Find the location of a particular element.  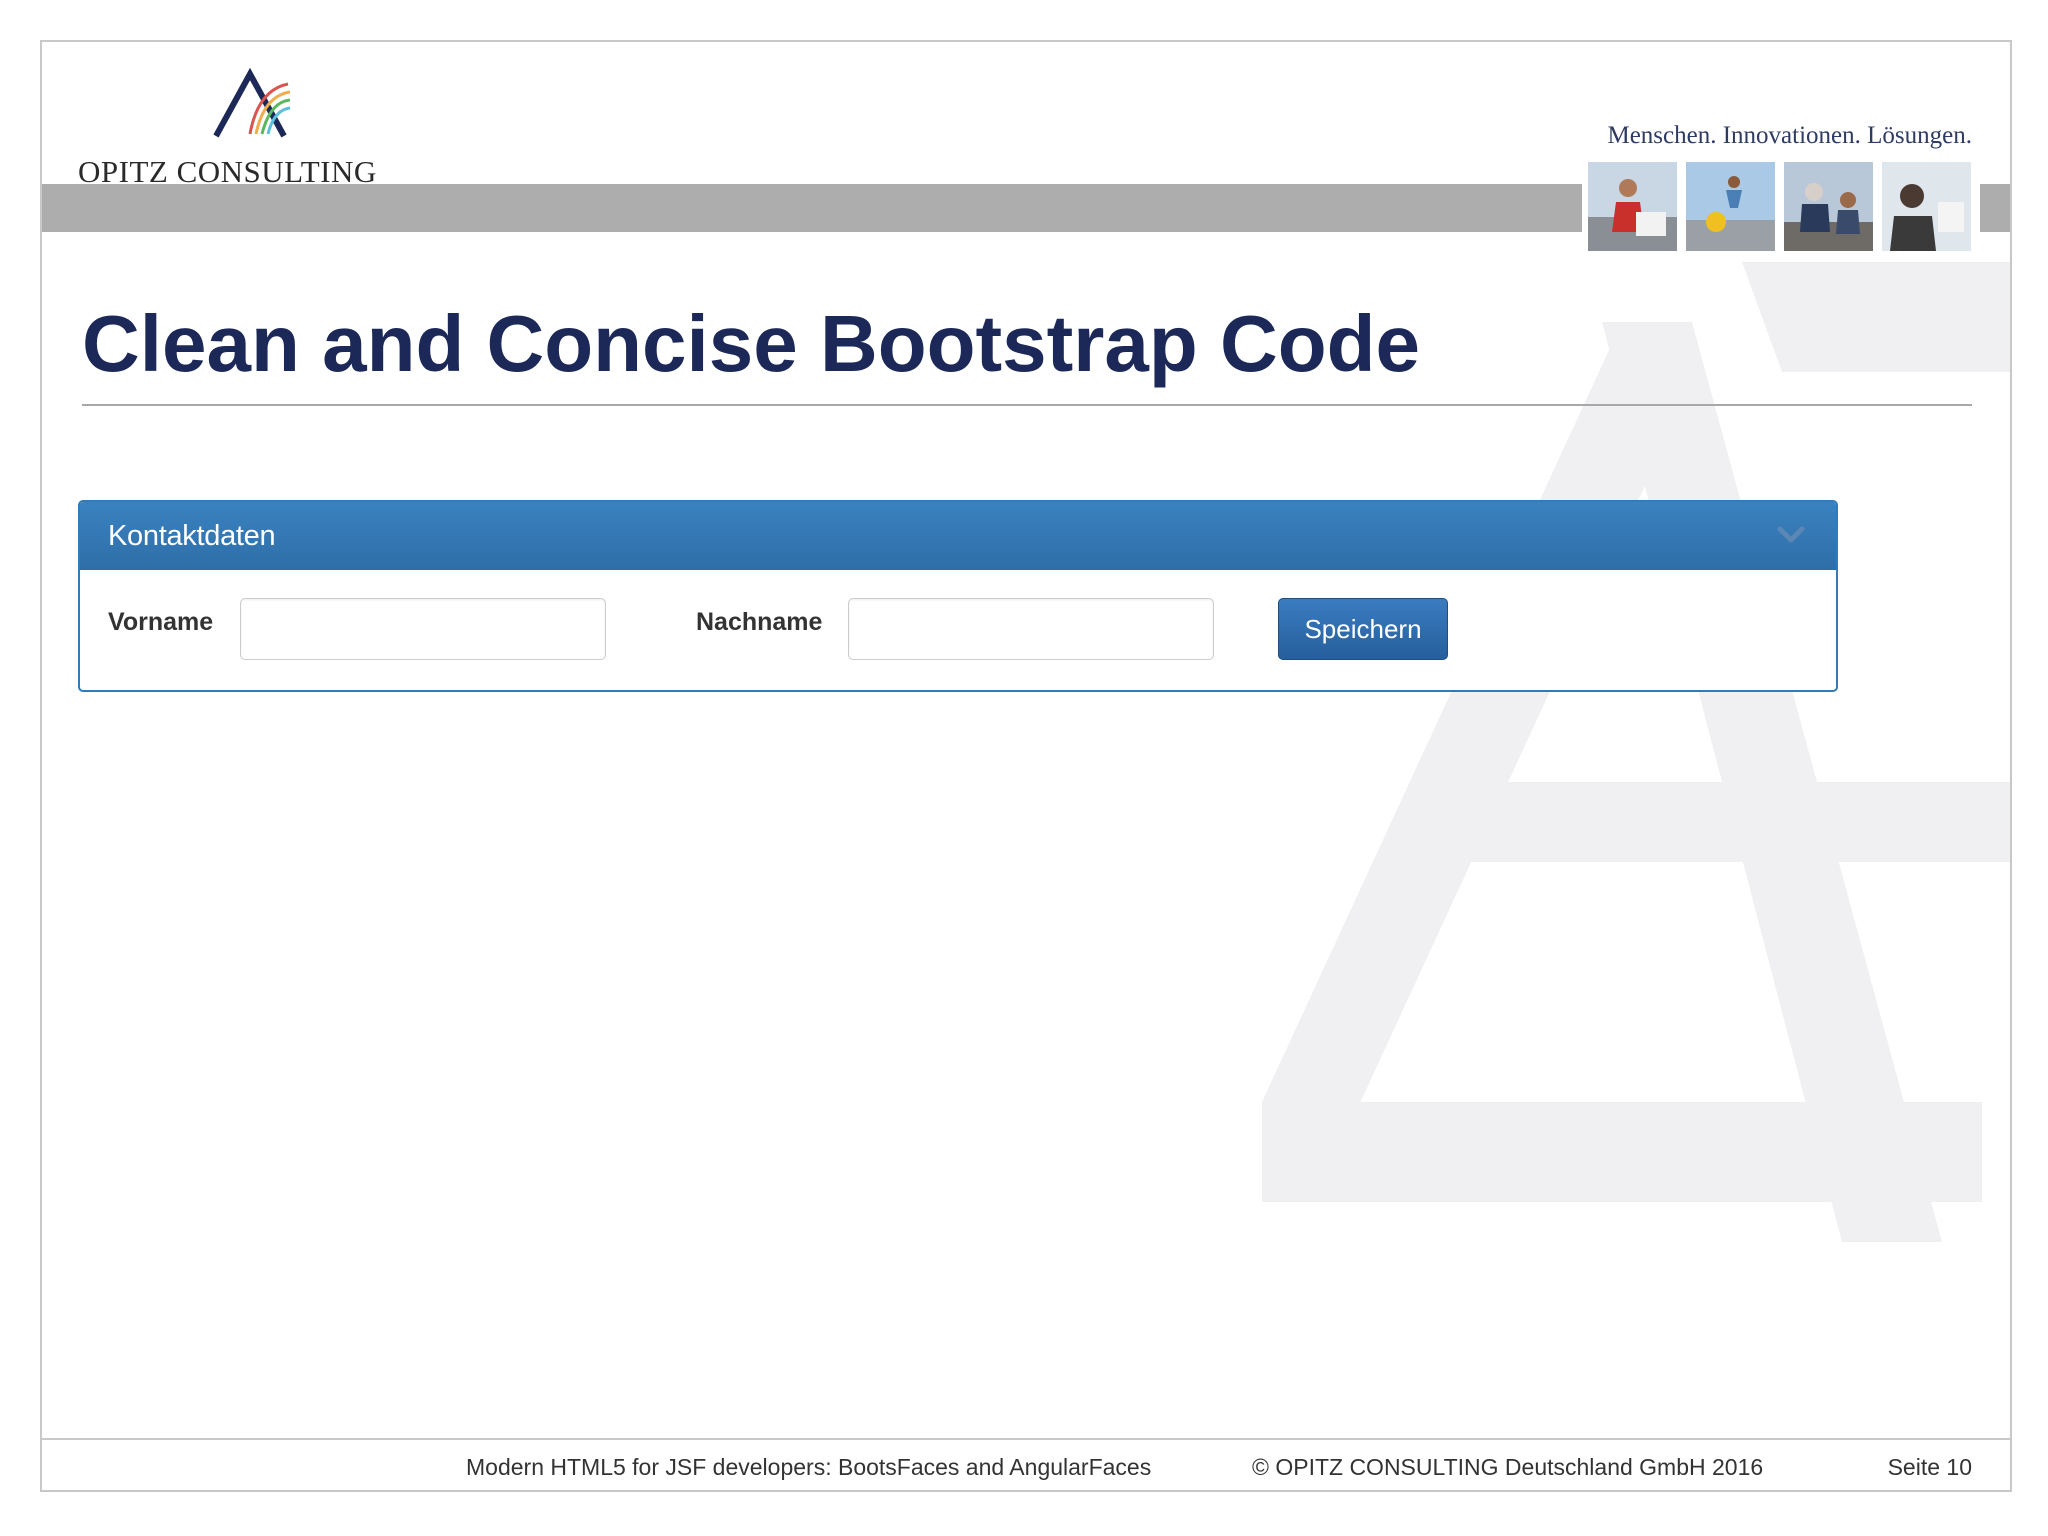

footer-divider is located at coordinates (1026, 1439).